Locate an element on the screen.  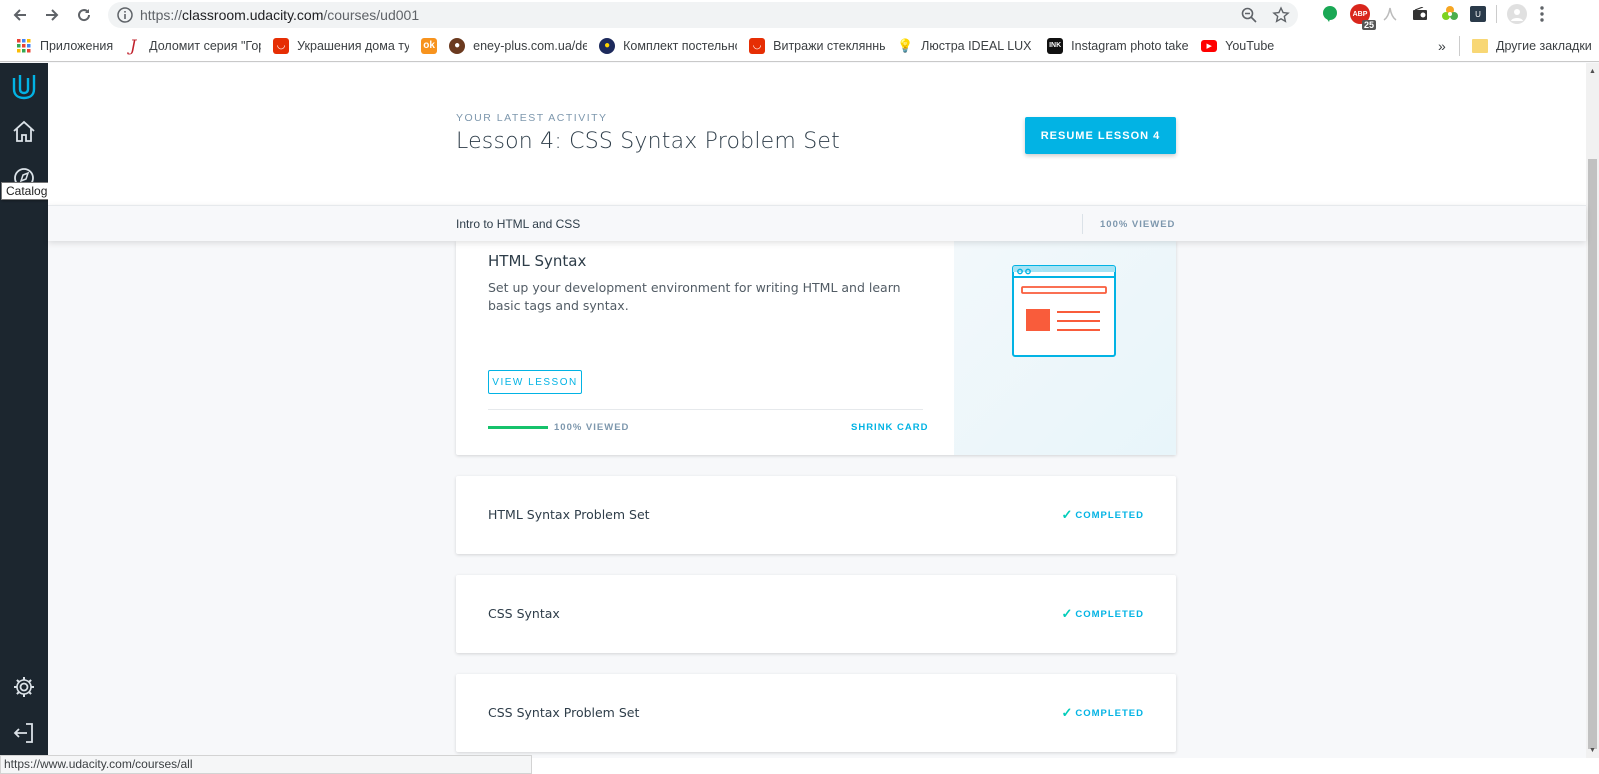
bookmark-eney: ● eney-plus.com.ua/de is located at coordinates (518, 46).